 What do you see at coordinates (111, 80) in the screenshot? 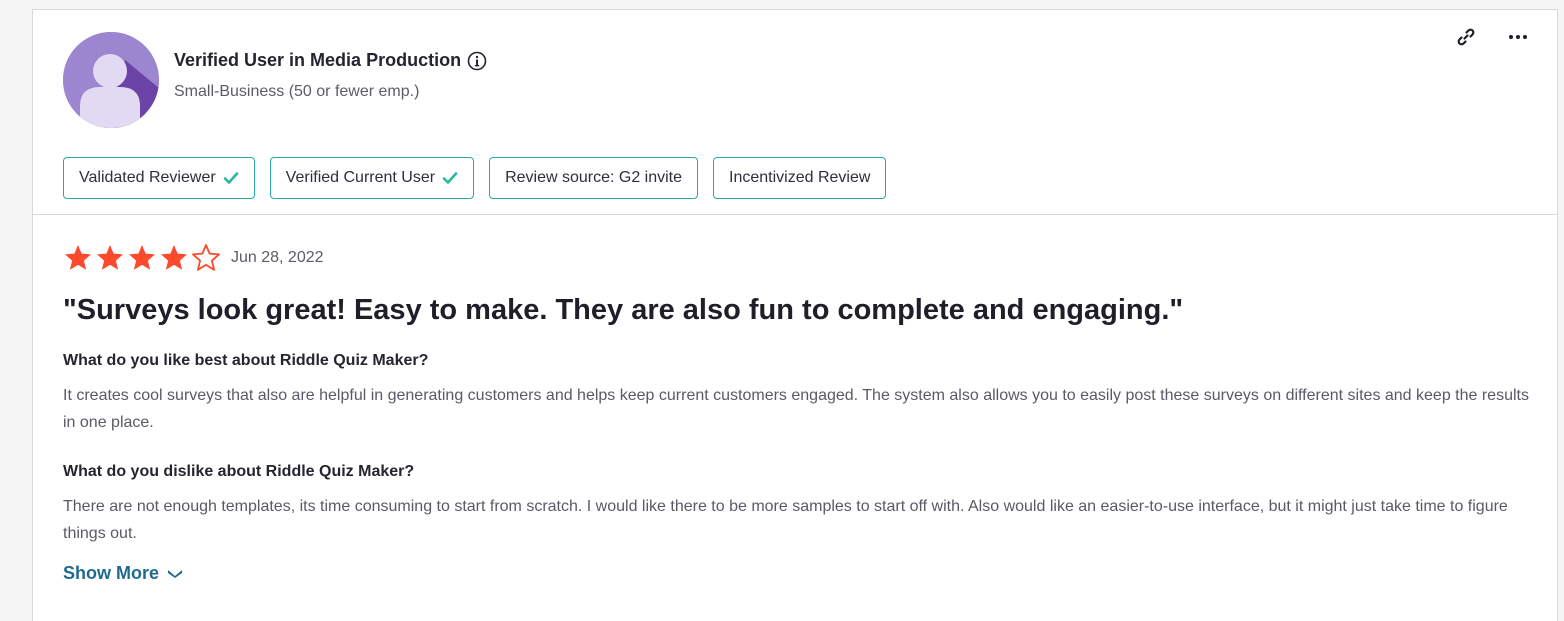
I see `user-avatar-icon` at bounding box center [111, 80].